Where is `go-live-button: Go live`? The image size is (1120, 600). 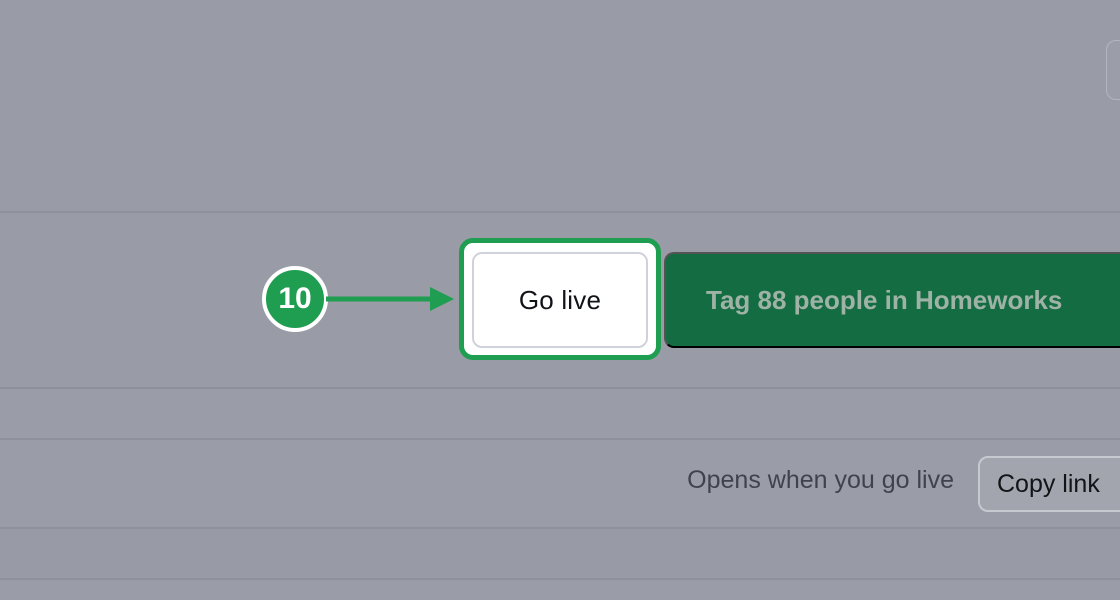
go-live-button: Go live is located at coordinates (560, 300).